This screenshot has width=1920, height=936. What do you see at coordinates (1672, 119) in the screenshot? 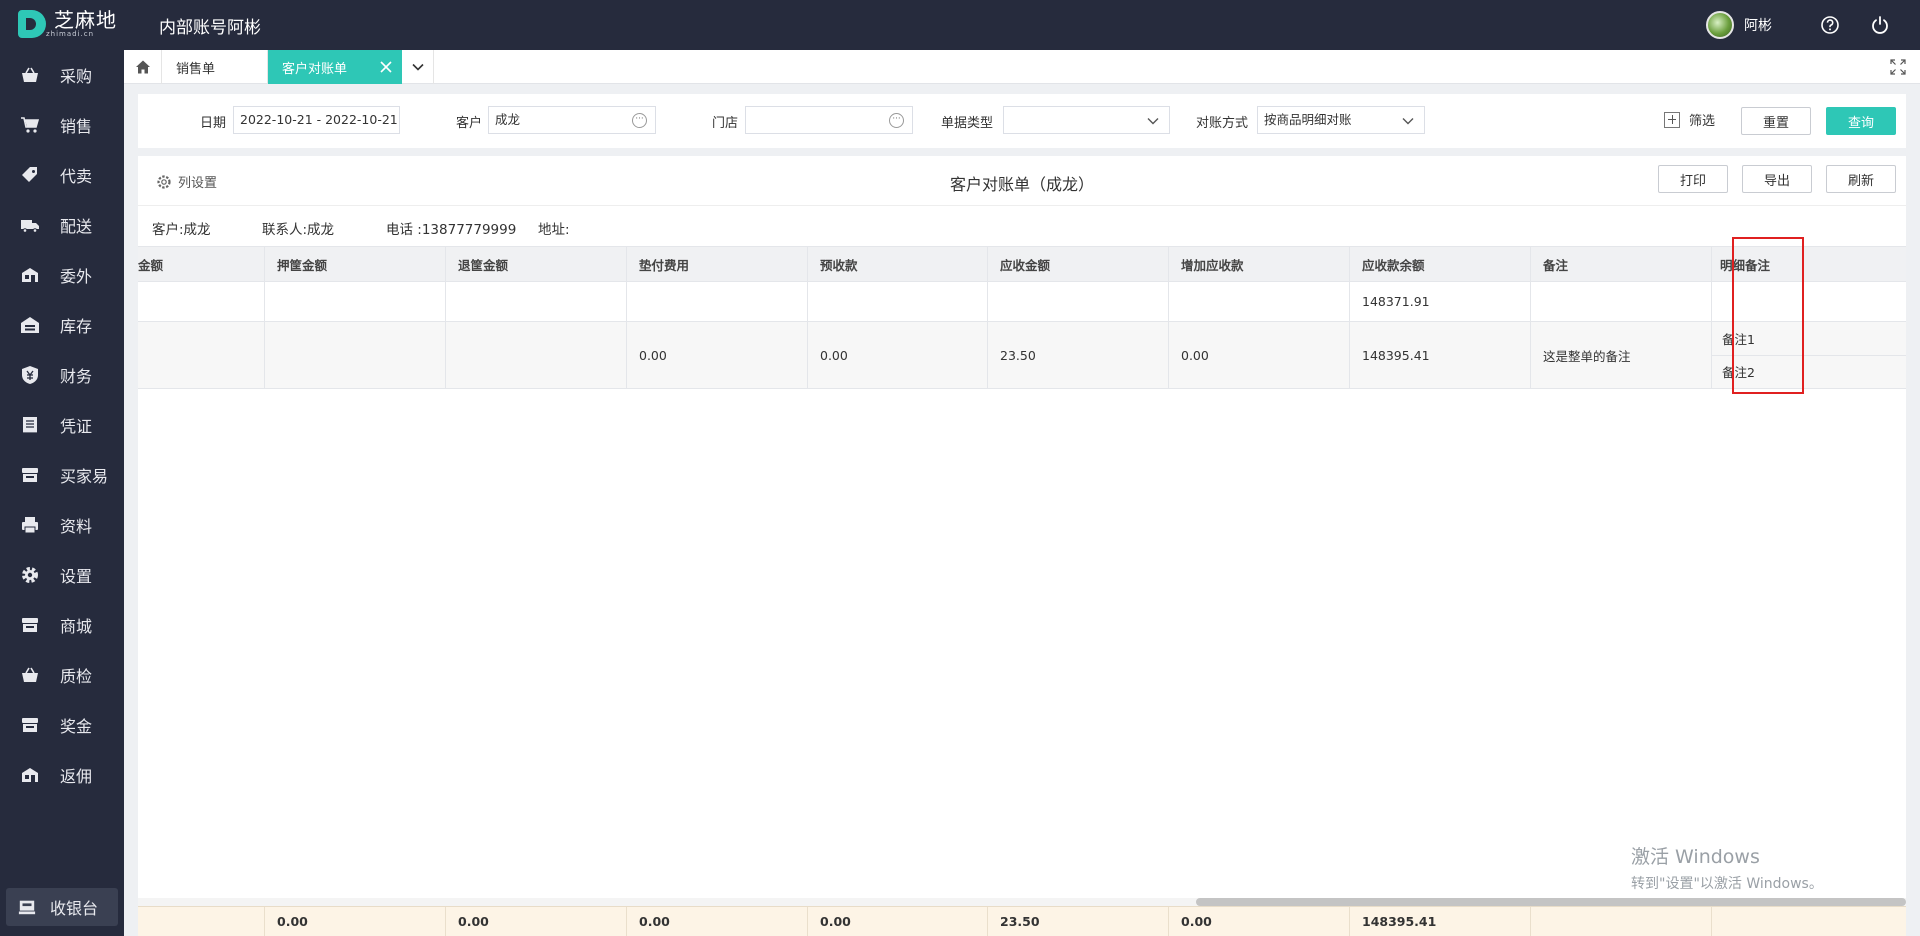
I see `plus-icon` at bounding box center [1672, 119].